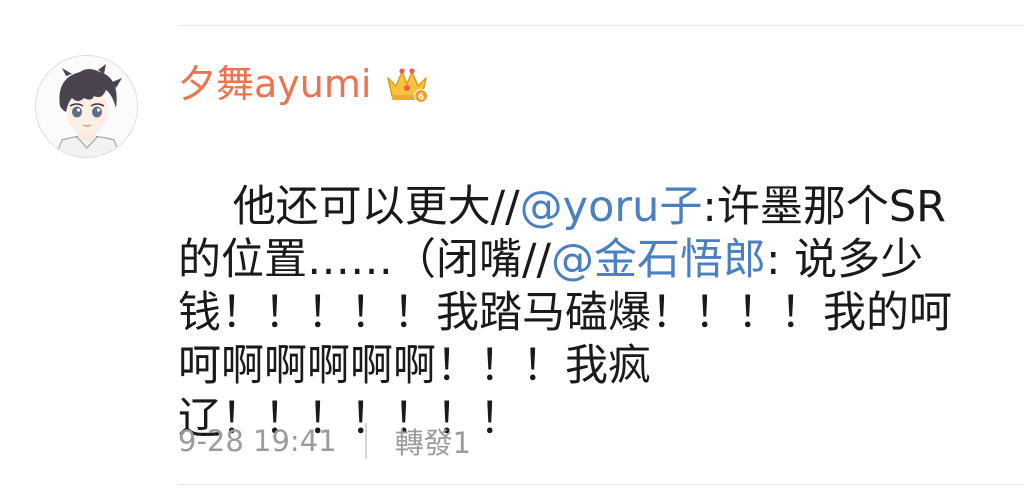 The width and height of the screenshot is (1024, 491). I want to click on footer-divider, so click(365, 441).